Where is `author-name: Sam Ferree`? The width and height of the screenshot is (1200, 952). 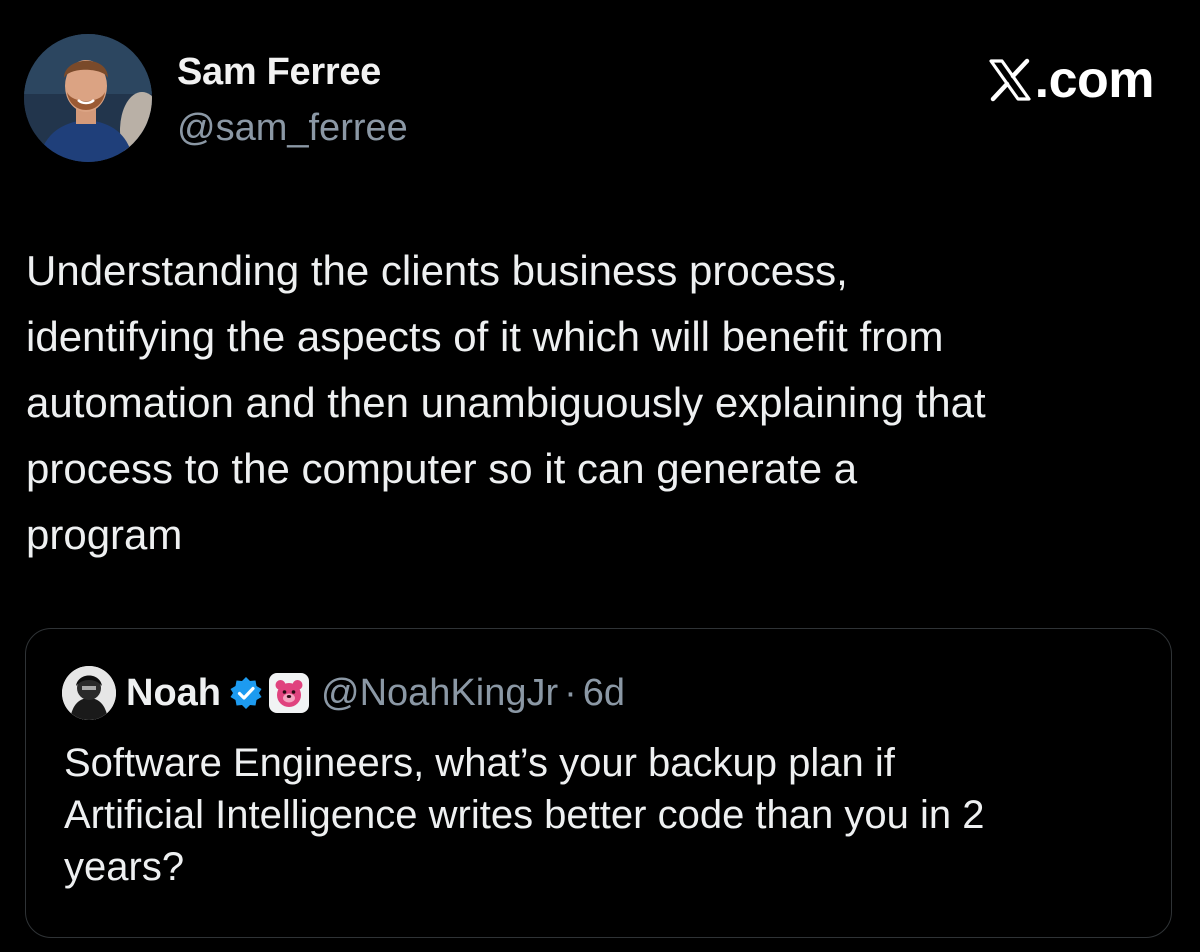
author-name: Sam Ferree is located at coordinates (279, 72).